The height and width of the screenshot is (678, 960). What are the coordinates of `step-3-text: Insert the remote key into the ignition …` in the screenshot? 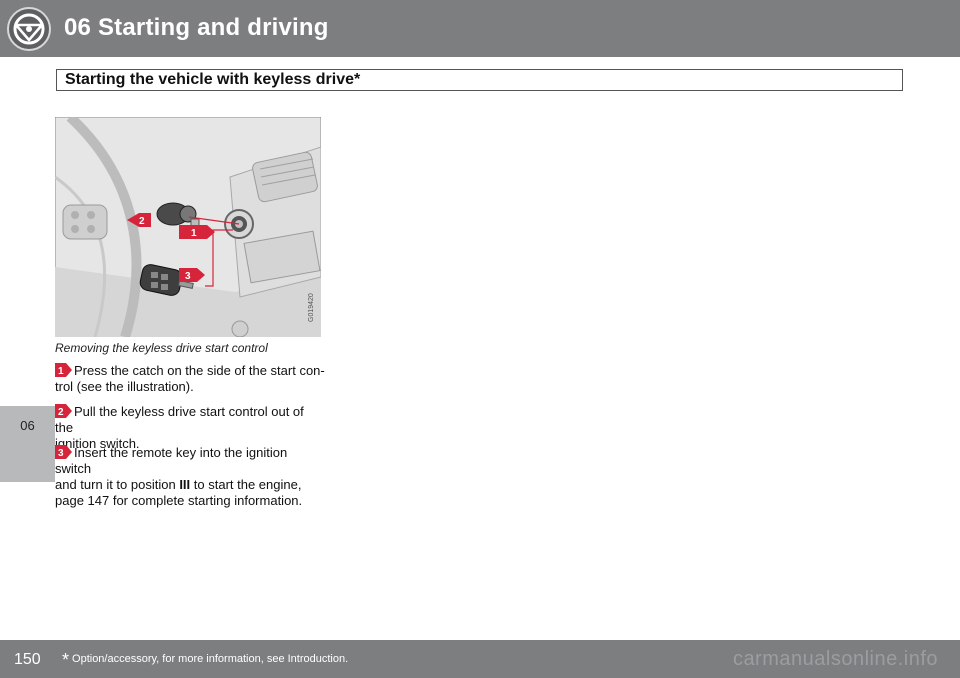 It's located at (171, 460).